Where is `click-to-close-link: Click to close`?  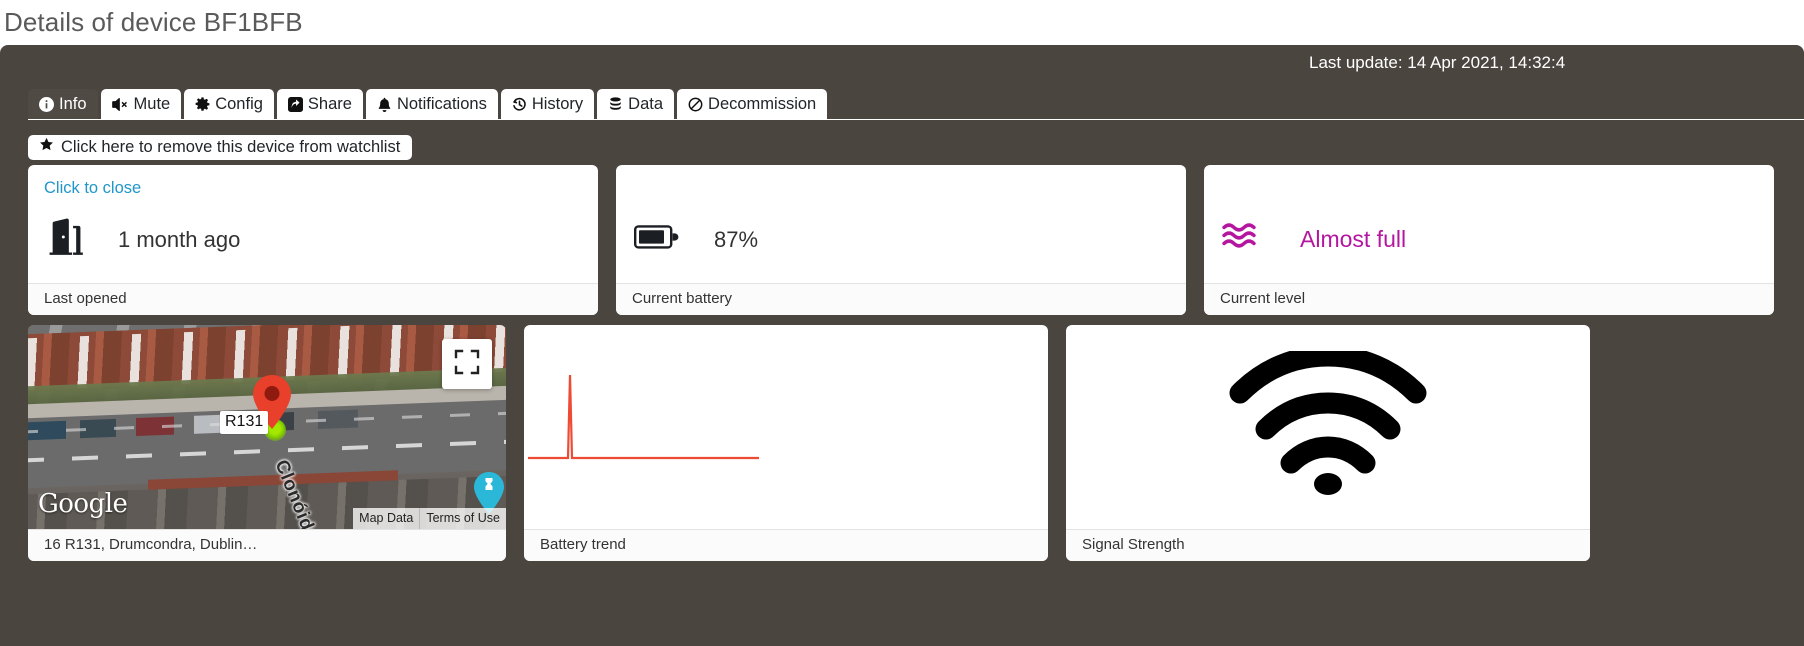
click-to-close-link: Click to close is located at coordinates (313, 181).